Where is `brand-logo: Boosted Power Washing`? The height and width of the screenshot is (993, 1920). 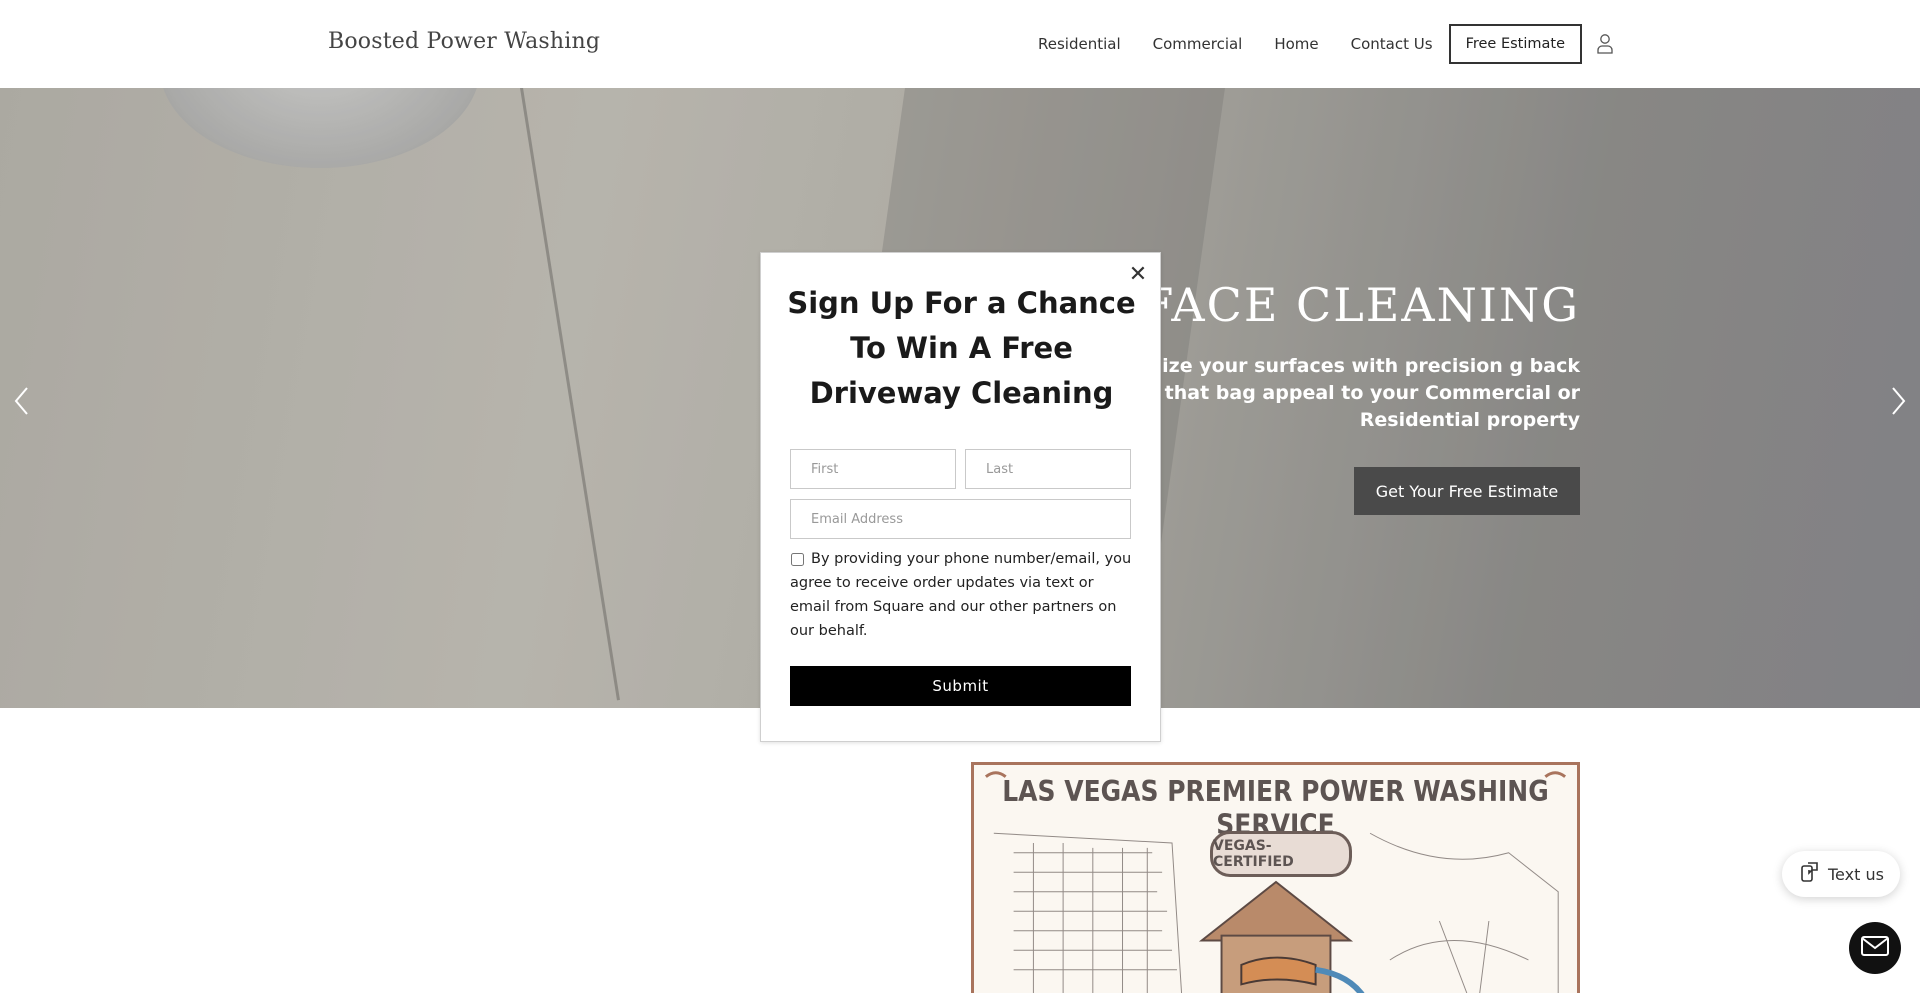 brand-logo: Boosted Power Washing is located at coordinates (464, 41).